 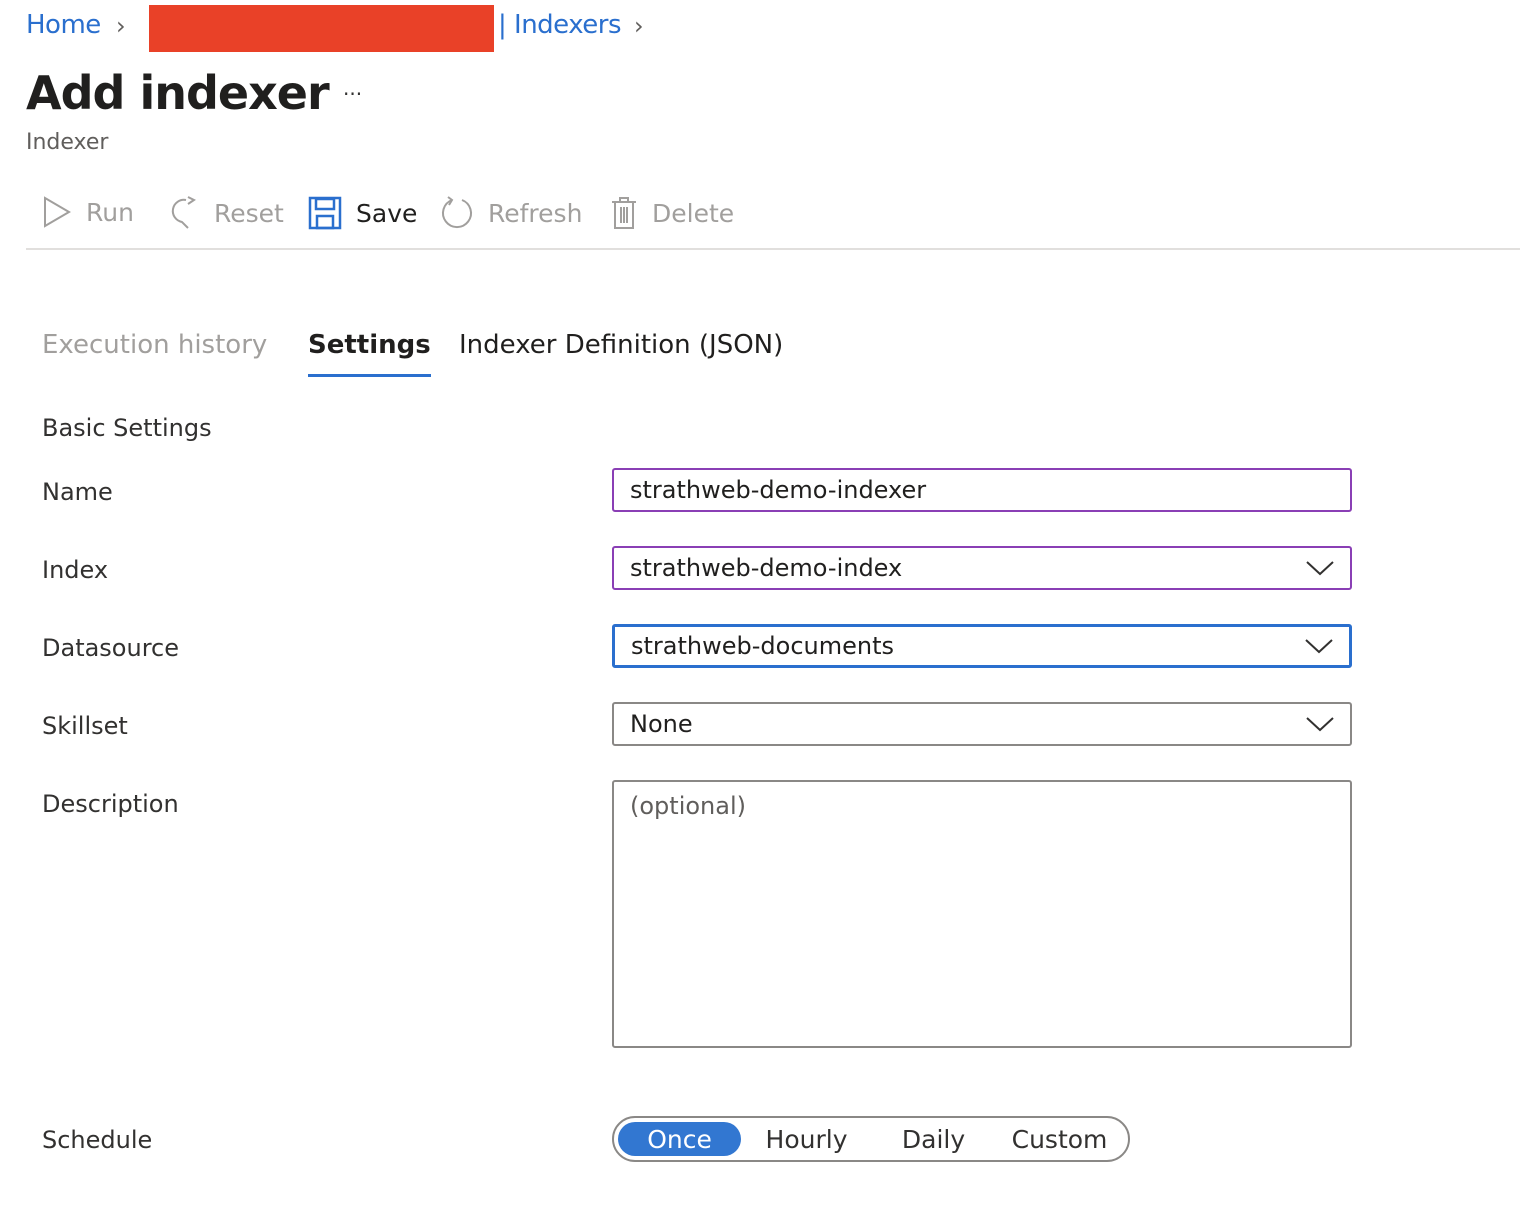 I want to click on refresh-icon, so click(x=457, y=212).